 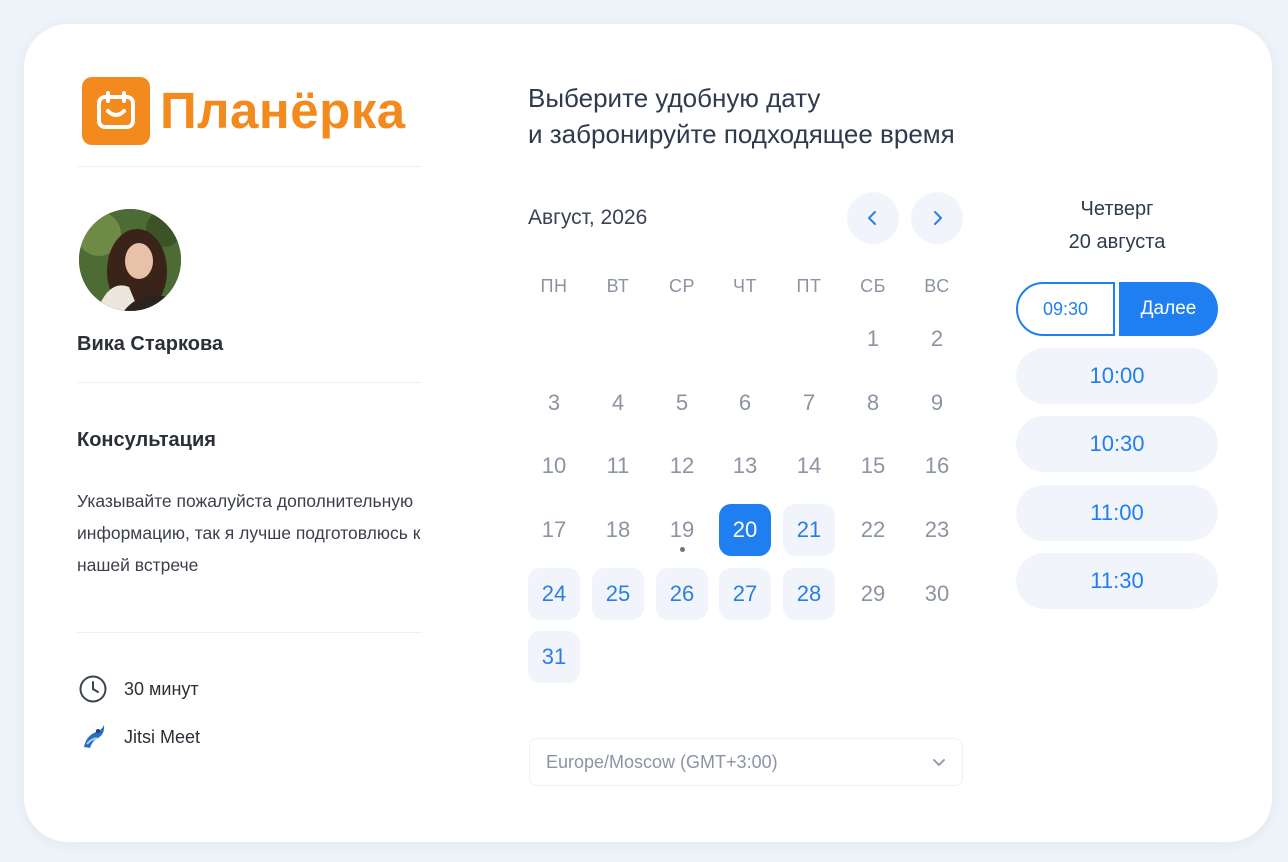 What do you see at coordinates (937, 465) in the screenshot?
I see `calendar-day: 16` at bounding box center [937, 465].